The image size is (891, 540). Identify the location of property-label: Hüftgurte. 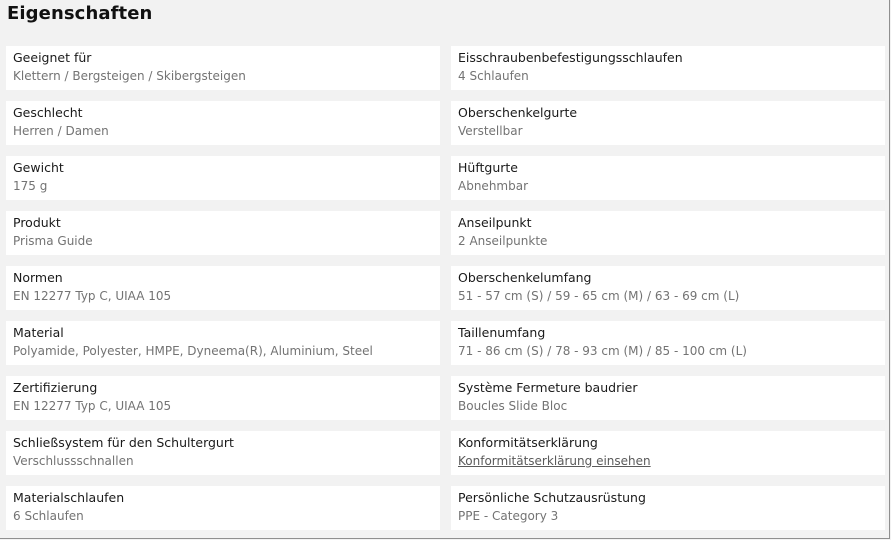
(488, 167).